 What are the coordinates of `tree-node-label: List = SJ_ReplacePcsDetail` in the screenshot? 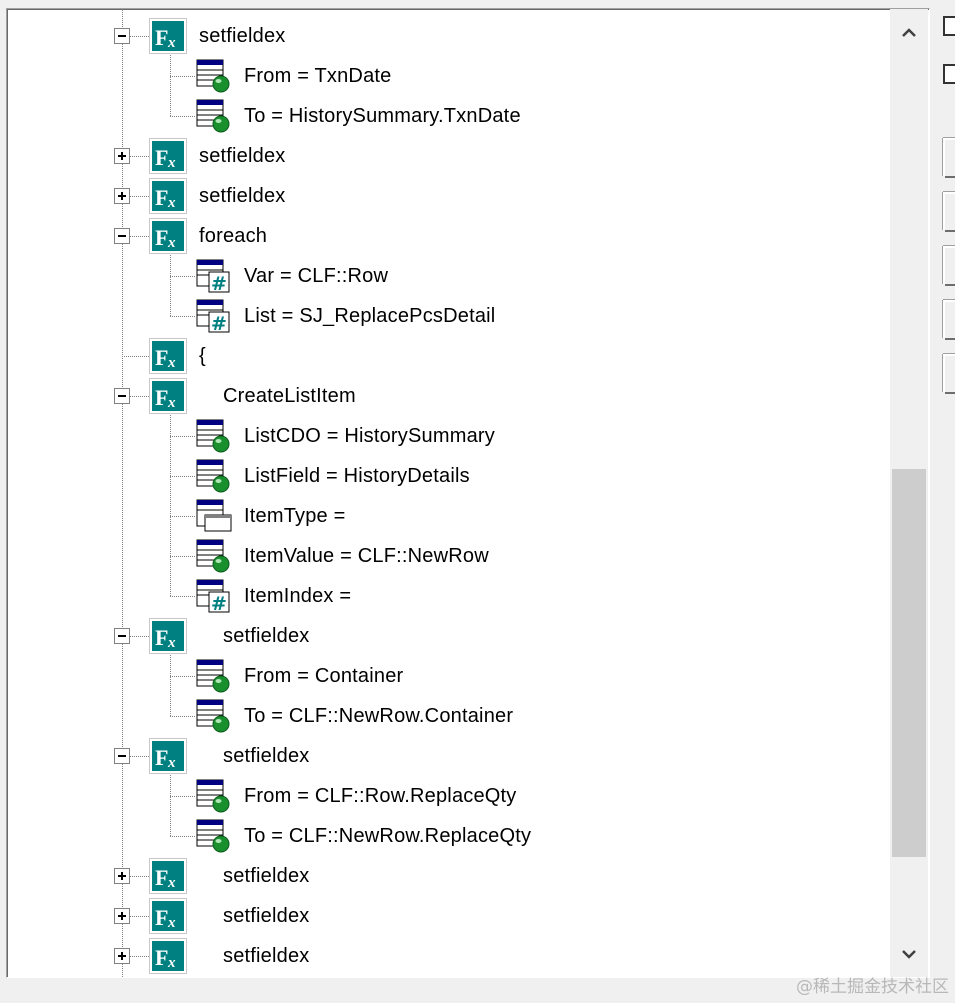 It's located at (369, 316).